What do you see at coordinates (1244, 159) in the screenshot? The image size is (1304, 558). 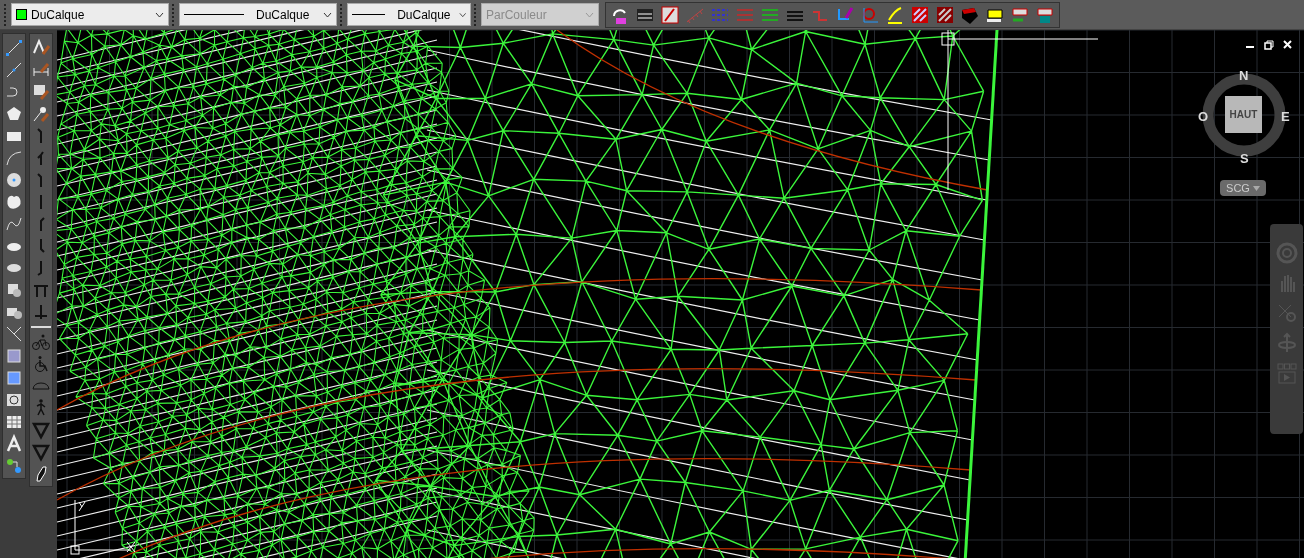 I see `compass-south-label: S` at bounding box center [1244, 159].